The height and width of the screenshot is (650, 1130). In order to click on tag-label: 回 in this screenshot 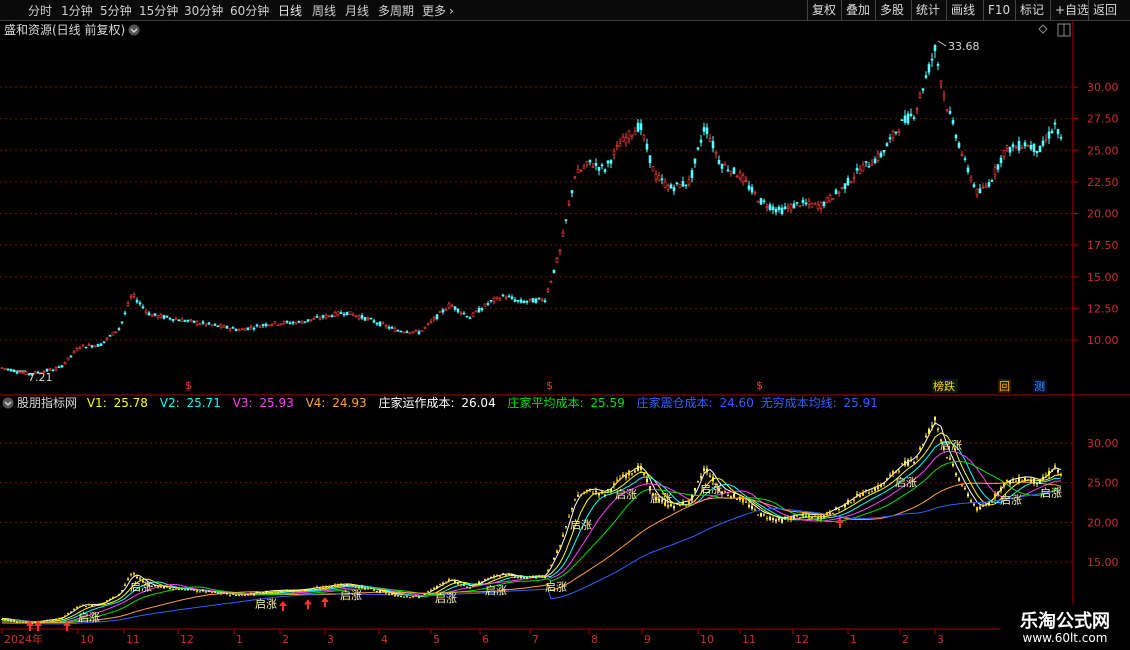, I will do `click(1004, 386)`.